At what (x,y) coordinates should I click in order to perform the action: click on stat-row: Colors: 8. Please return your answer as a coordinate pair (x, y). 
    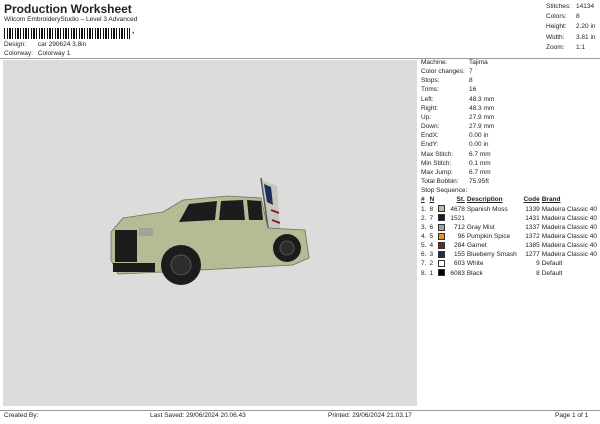
    Looking at the image, I should click on (563, 17).